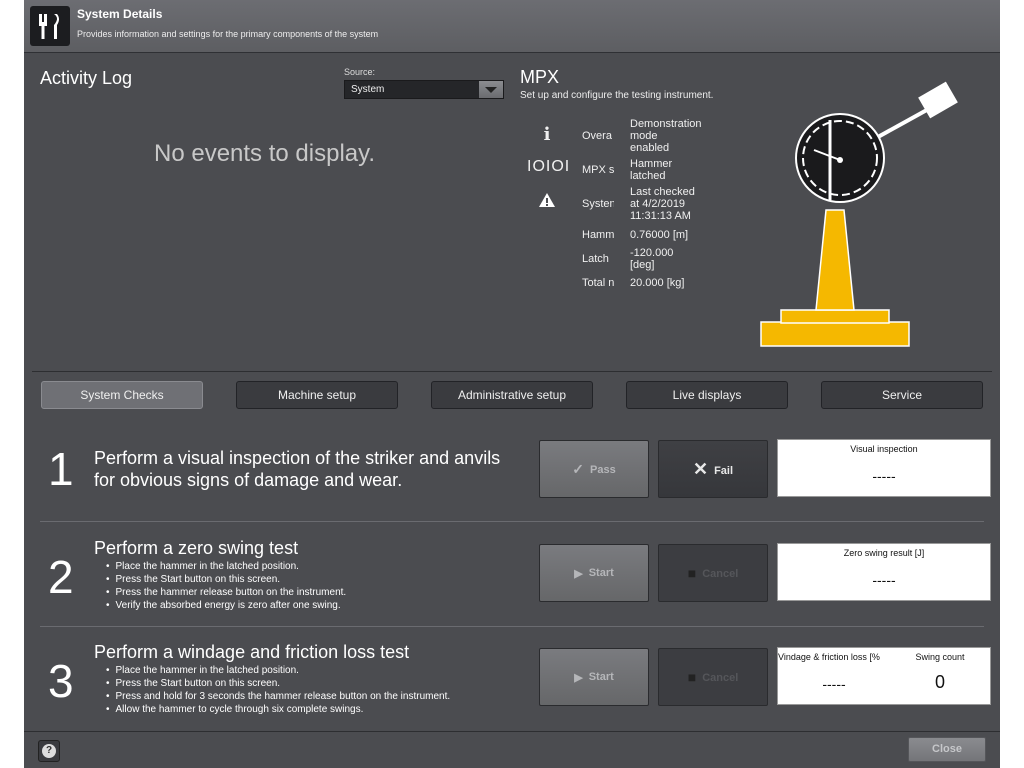  Describe the element at coordinates (360, 72) in the screenshot. I see `source-label: Source:` at that location.